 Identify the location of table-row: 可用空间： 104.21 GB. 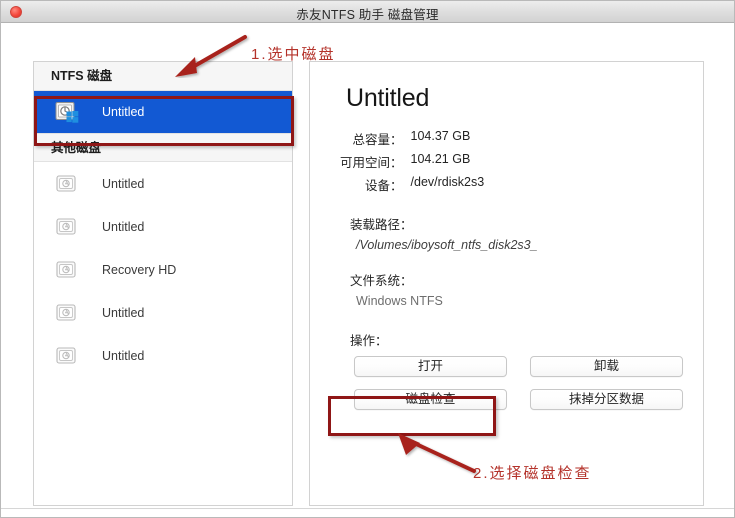
(412, 161).